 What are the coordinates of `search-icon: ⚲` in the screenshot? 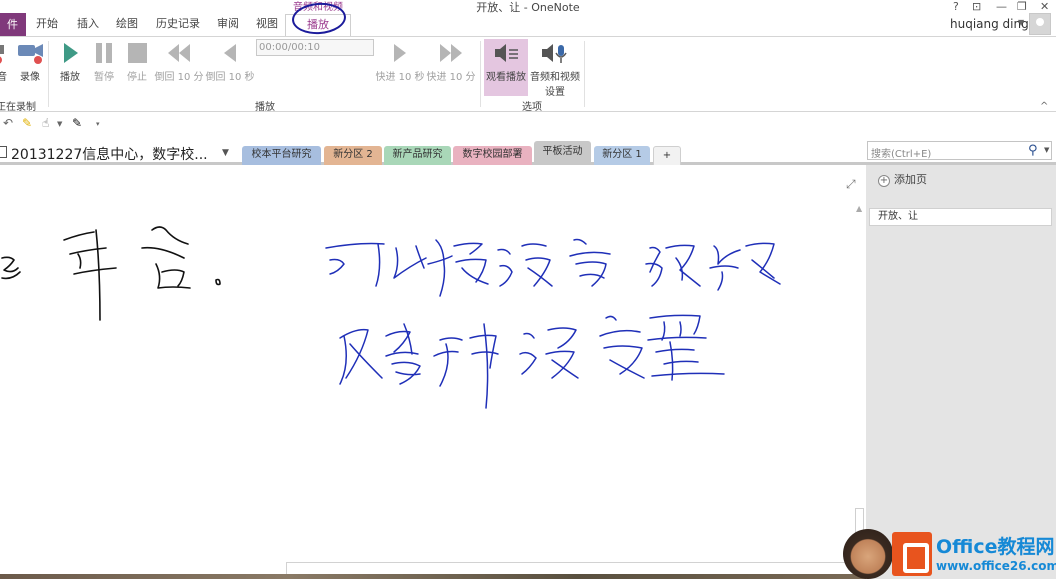 It's located at (1033, 150).